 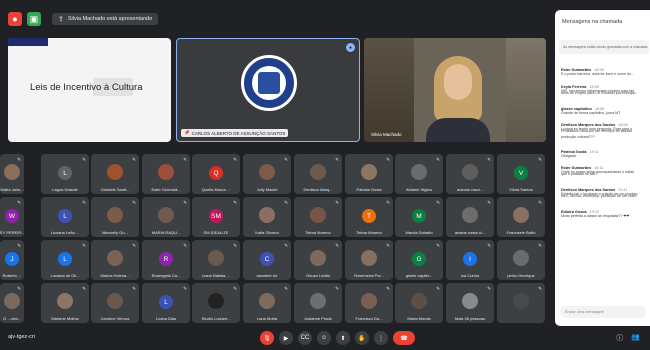 What do you see at coordinates (267, 189) in the screenshot?
I see `participant-name: Jully Maciel` at bounding box center [267, 189].